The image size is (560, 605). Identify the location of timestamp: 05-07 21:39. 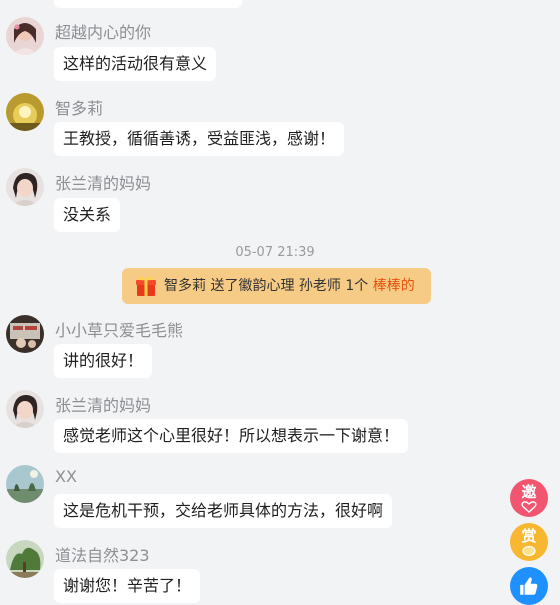
(275, 252).